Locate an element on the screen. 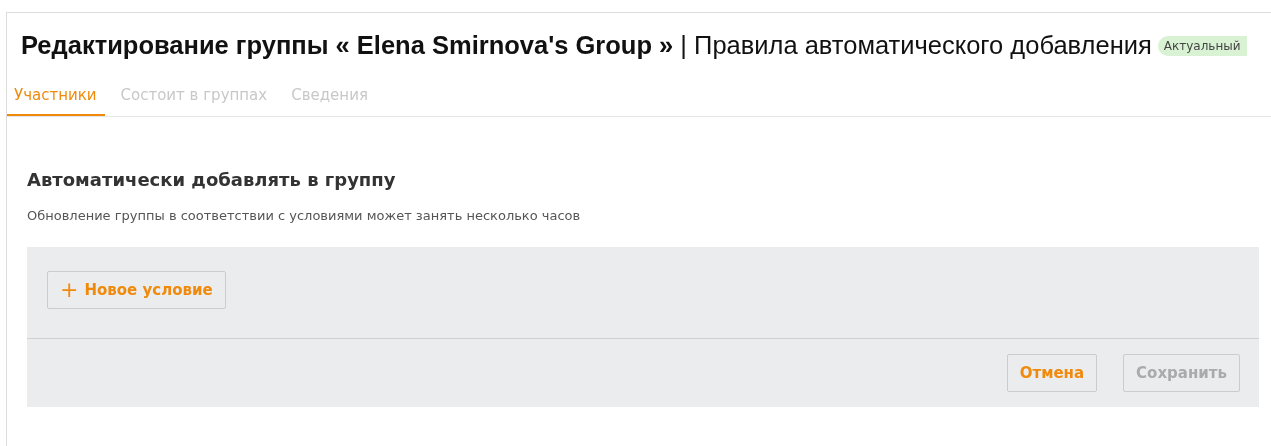 This screenshot has width=1271, height=446. section-description: Обновление группы в соответствии с условиями может занять несколько часов is located at coordinates (304, 215).